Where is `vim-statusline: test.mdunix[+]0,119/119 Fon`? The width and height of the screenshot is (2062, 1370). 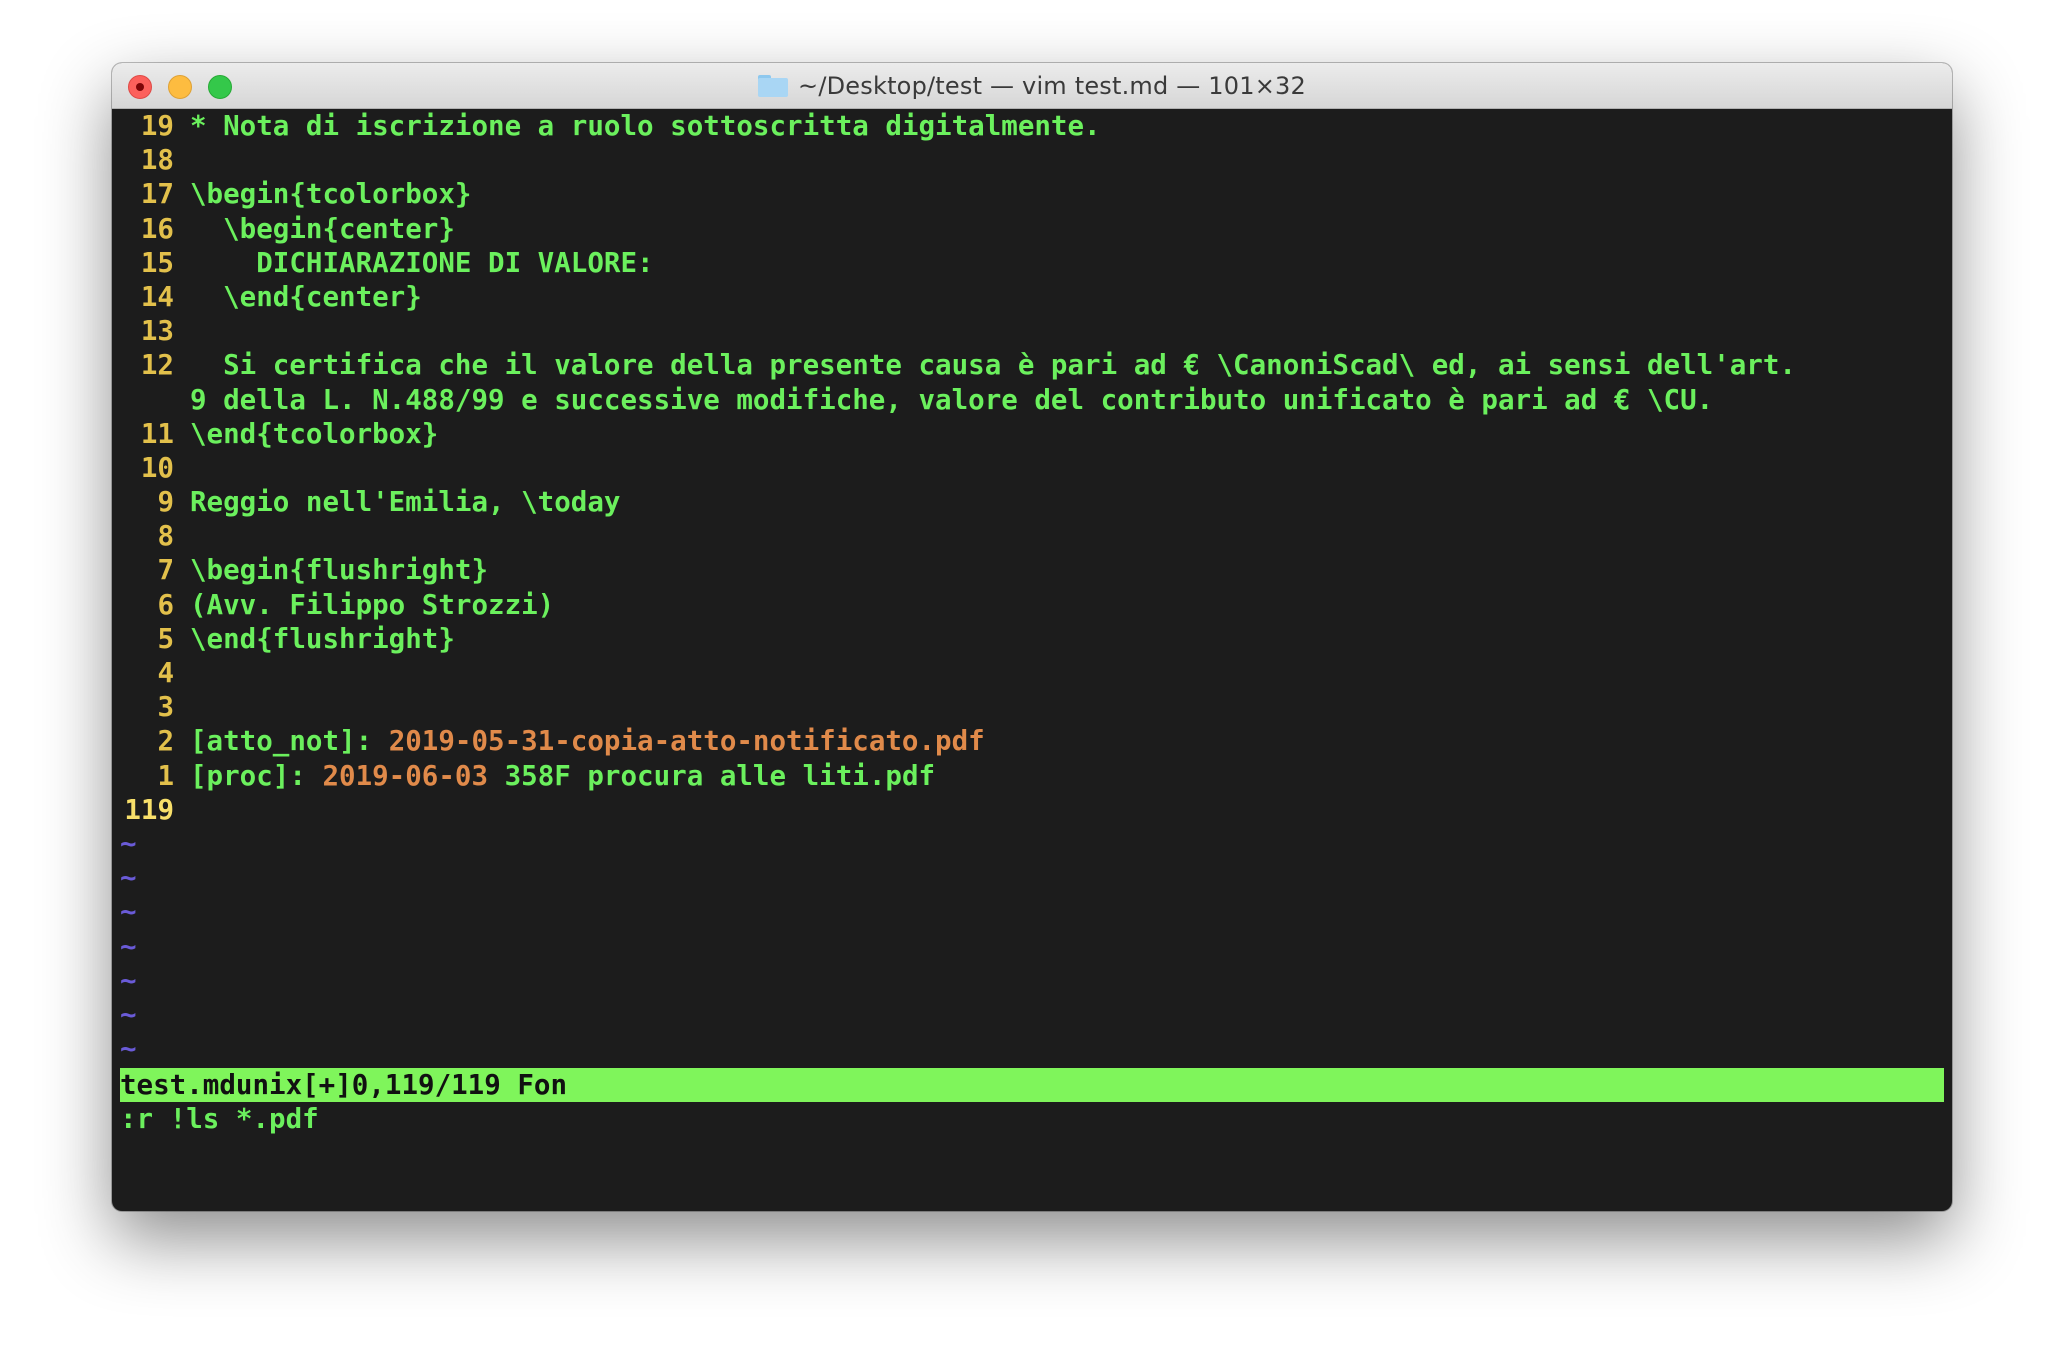
vim-statusline: test.mdunix[+]0,119/119 Fon is located at coordinates (1032, 1085).